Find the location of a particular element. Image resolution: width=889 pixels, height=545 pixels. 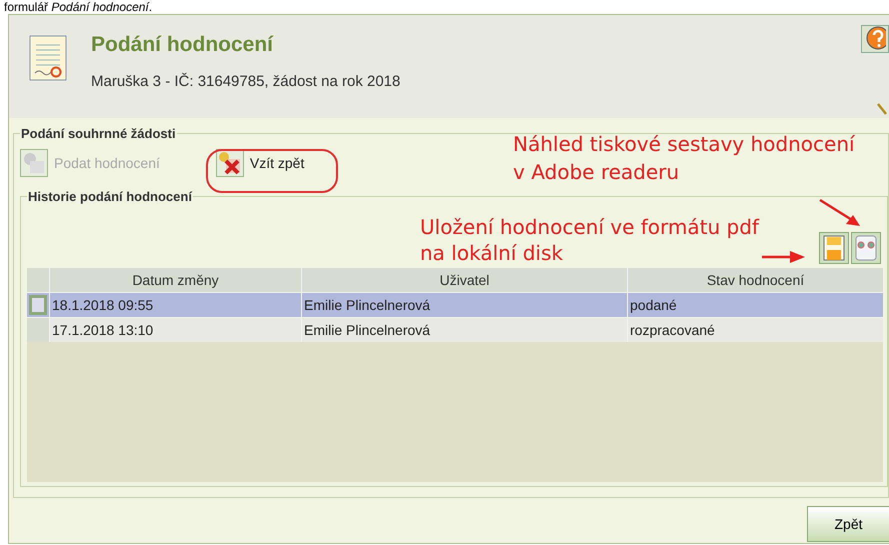

annotation-text: Náhled tiskové sestavy hodnocení v Adobe readeru is located at coordinates (684, 158).